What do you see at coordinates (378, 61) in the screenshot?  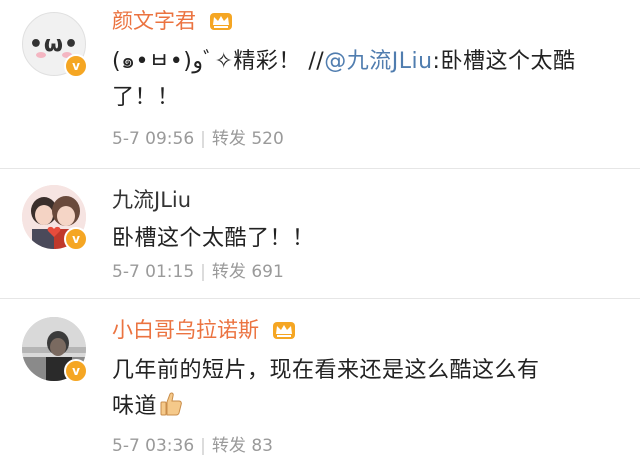 I see `mention-link: @九流JLiu` at bounding box center [378, 61].